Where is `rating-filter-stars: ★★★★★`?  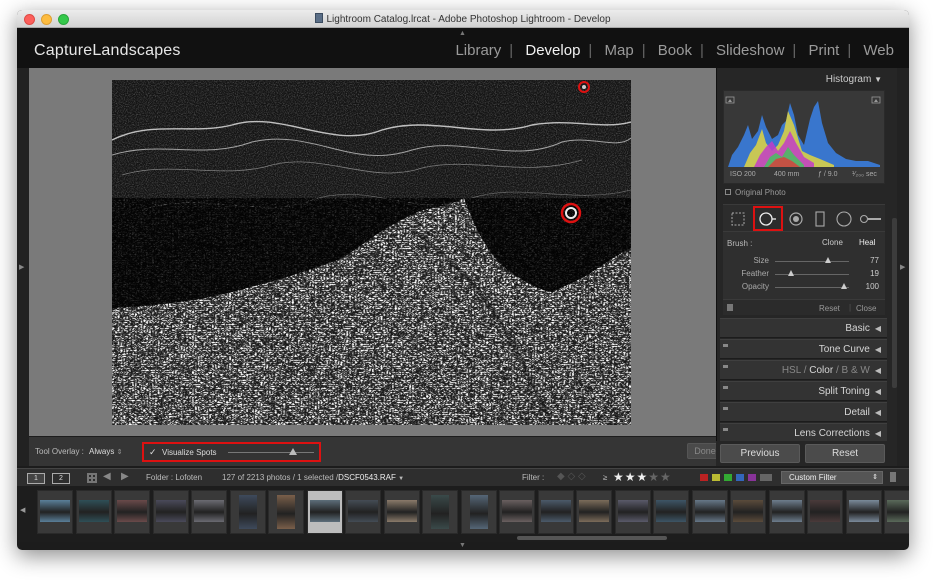
rating-filter-stars: ★★★★★ is located at coordinates (642, 477).